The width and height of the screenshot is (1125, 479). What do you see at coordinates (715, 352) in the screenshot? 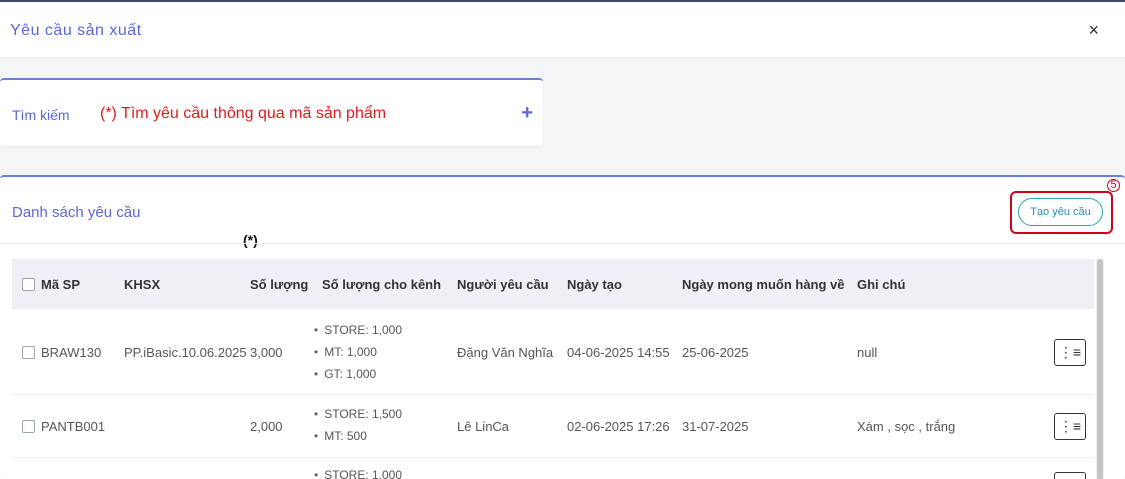
I see `row-desired: 25-06-2025` at bounding box center [715, 352].